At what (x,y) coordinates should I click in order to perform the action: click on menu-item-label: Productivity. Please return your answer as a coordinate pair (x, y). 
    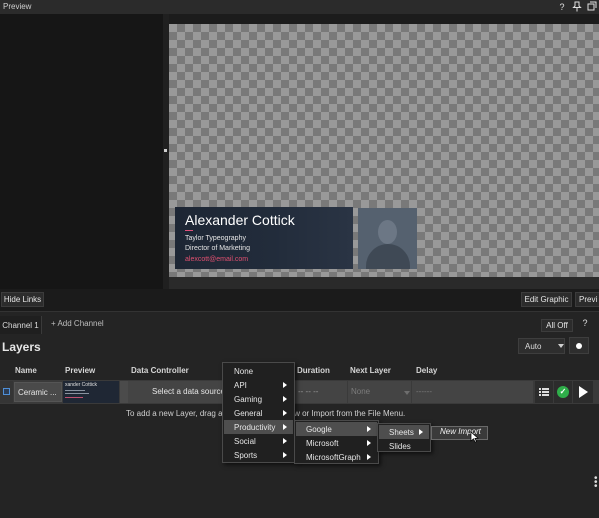
    Looking at the image, I should click on (255, 427).